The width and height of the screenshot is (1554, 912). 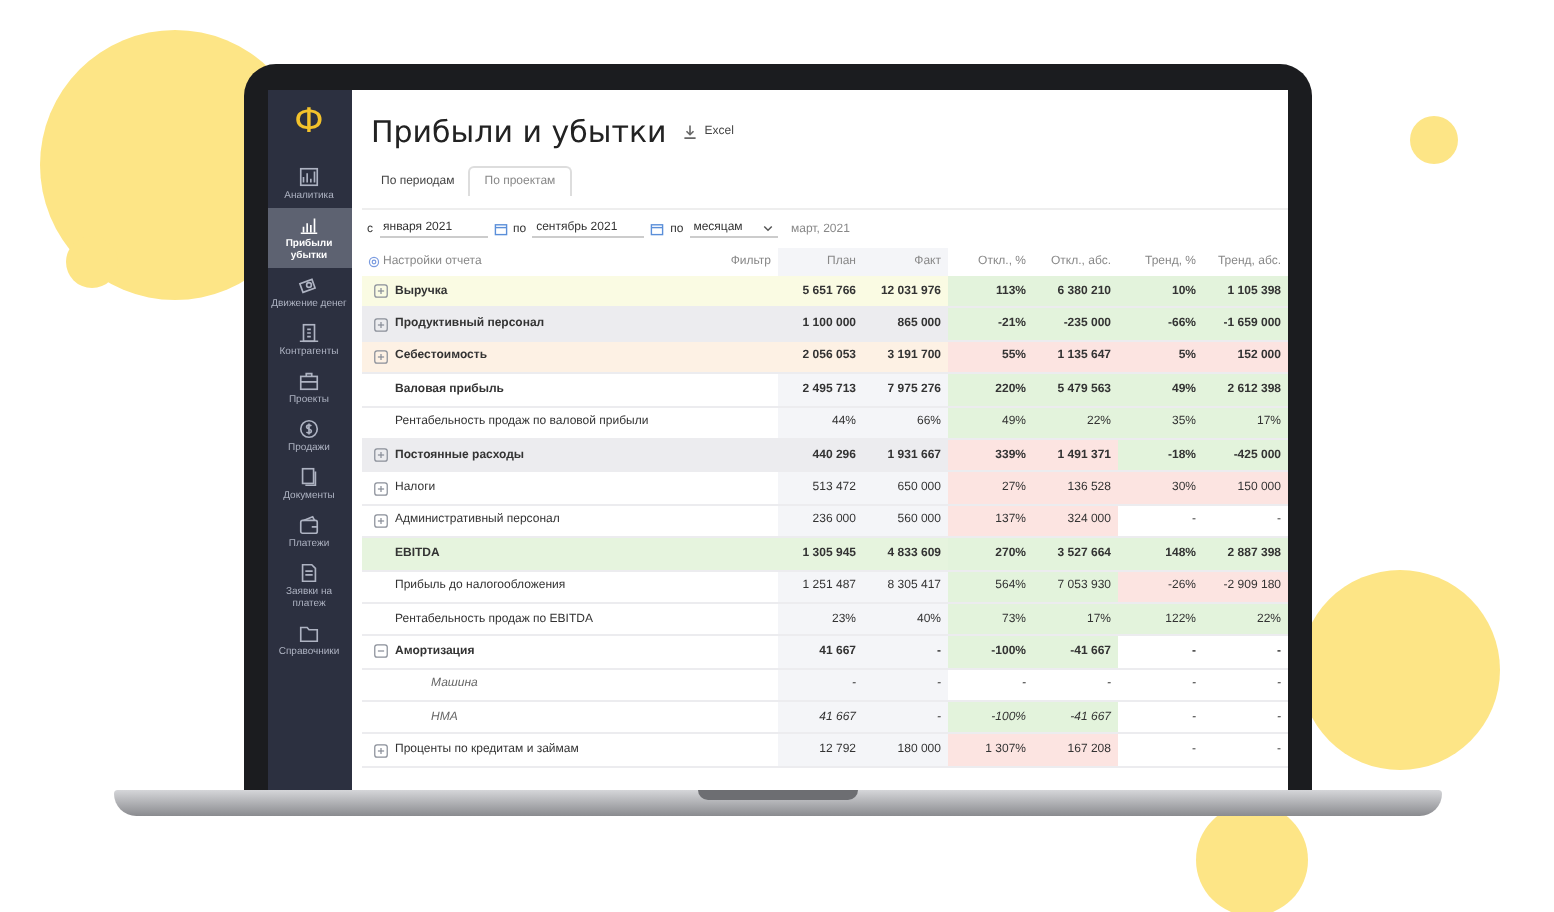 What do you see at coordinates (519, 132) in the screenshot?
I see `page-title: Прибыли и убытки` at bounding box center [519, 132].